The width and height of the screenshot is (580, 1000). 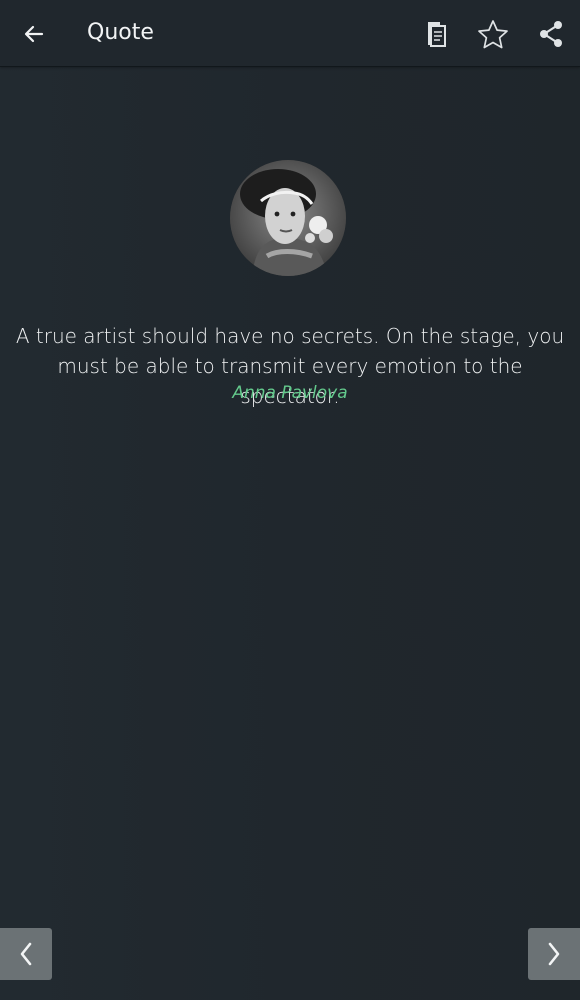 I want to click on copy-button, so click(x=435, y=34).